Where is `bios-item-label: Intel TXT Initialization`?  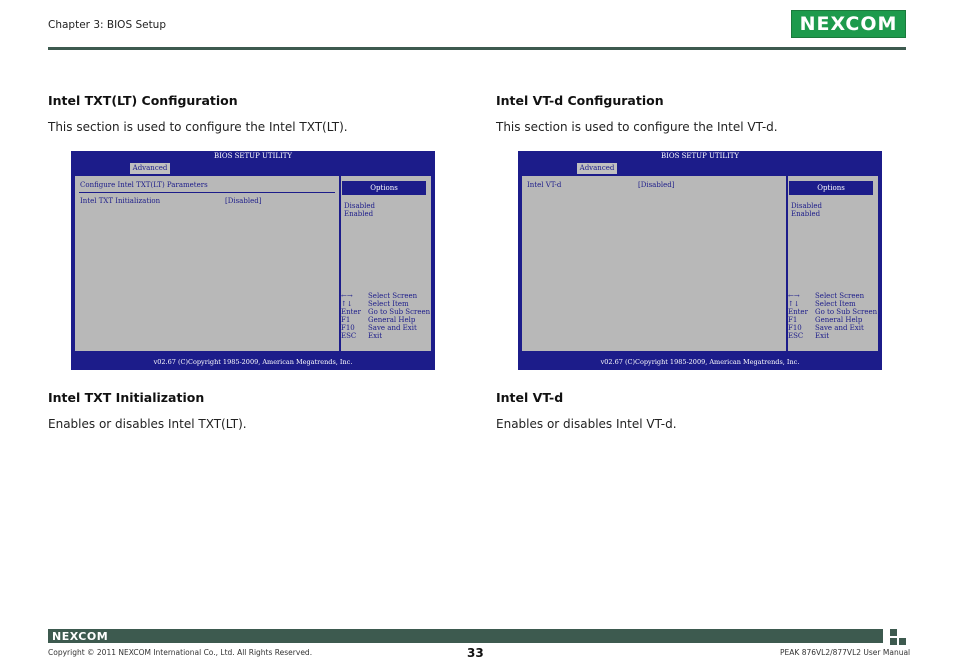
bios-item-label: Intel TXT Initialization is located at coordinates (120, 201).